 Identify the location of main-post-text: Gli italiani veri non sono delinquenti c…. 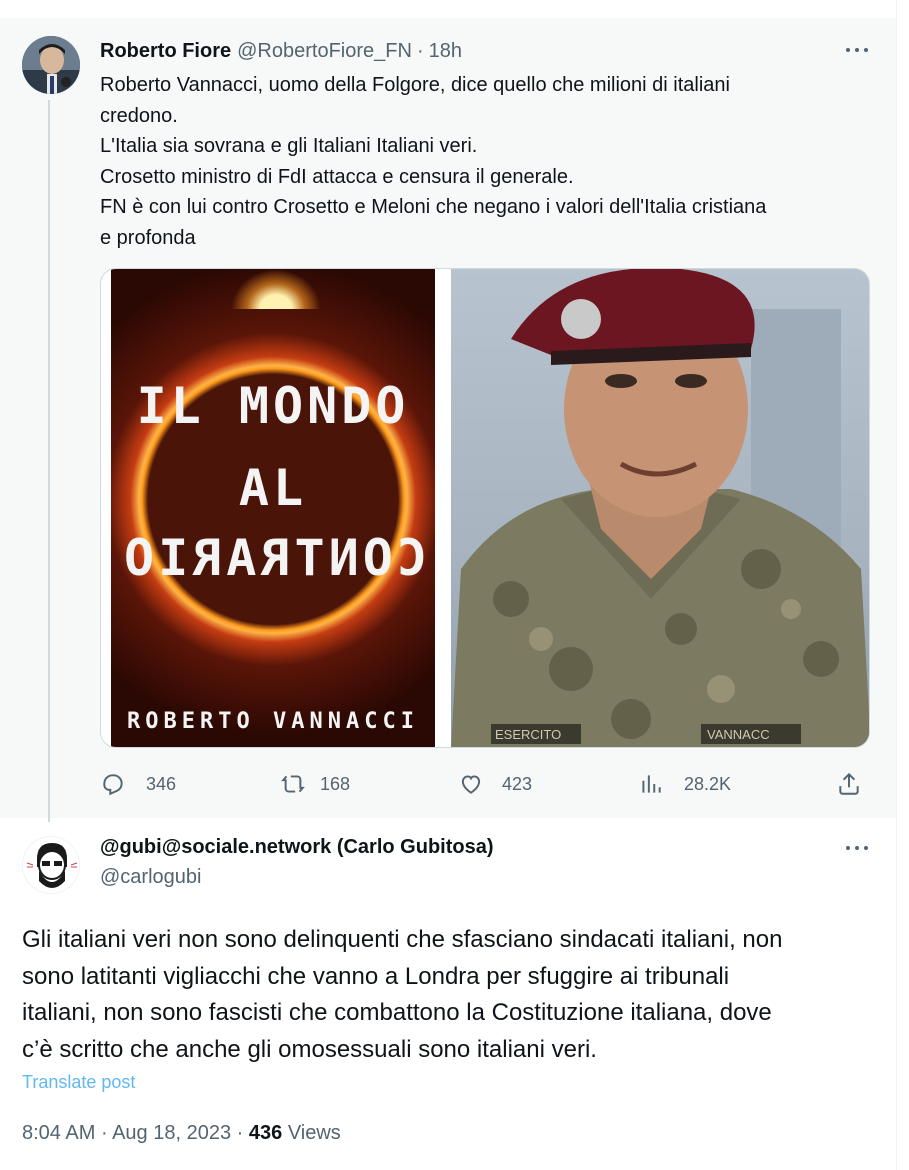
(452, 995).